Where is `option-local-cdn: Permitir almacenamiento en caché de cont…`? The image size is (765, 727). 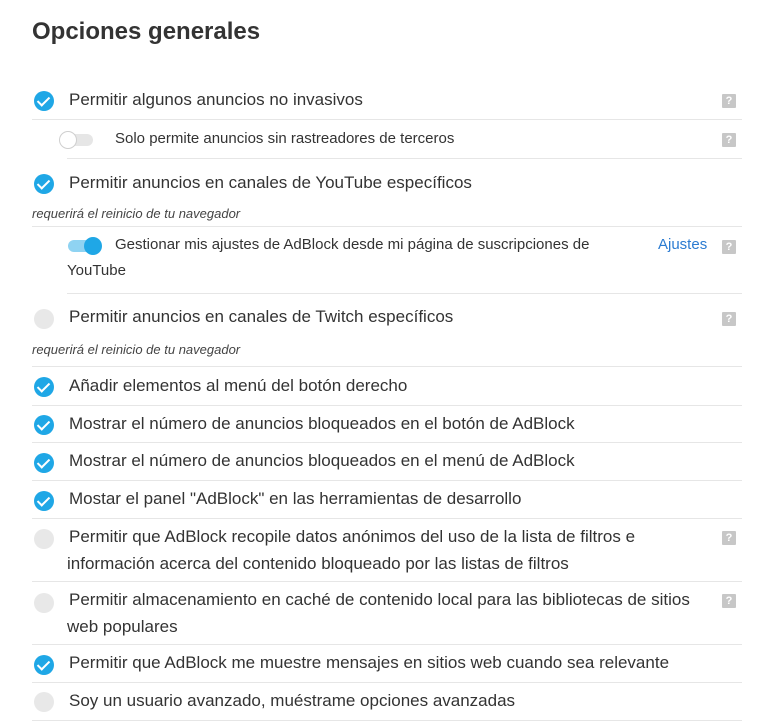
option-local-cdn: Permitir almacenamiento en caché de cont… is located at coordinates (387, 613).